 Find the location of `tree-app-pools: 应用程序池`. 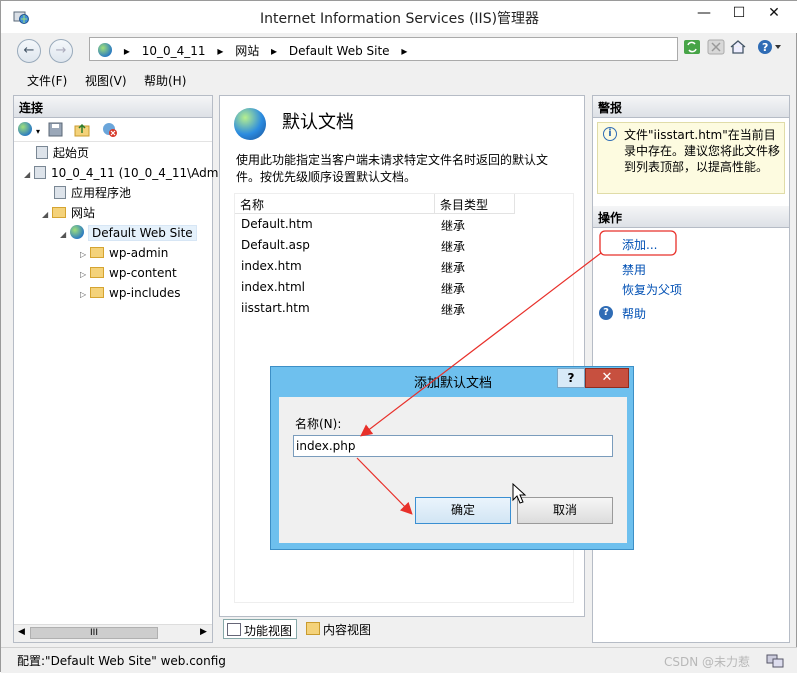

tree-app-pools: 应用程序池 is located at coordinates (87, 193).